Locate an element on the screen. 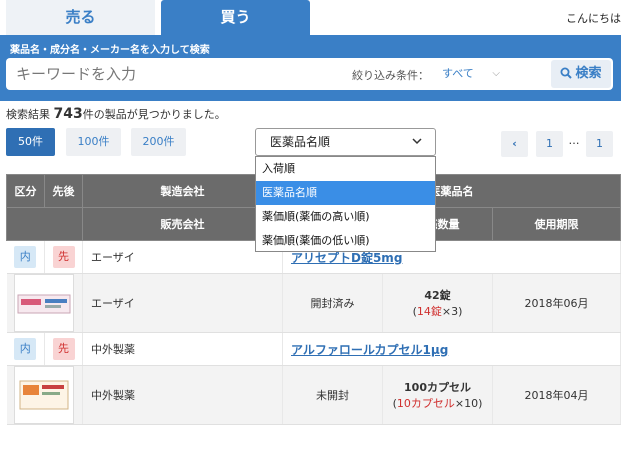  search-input is located at coordinates (181, 74).